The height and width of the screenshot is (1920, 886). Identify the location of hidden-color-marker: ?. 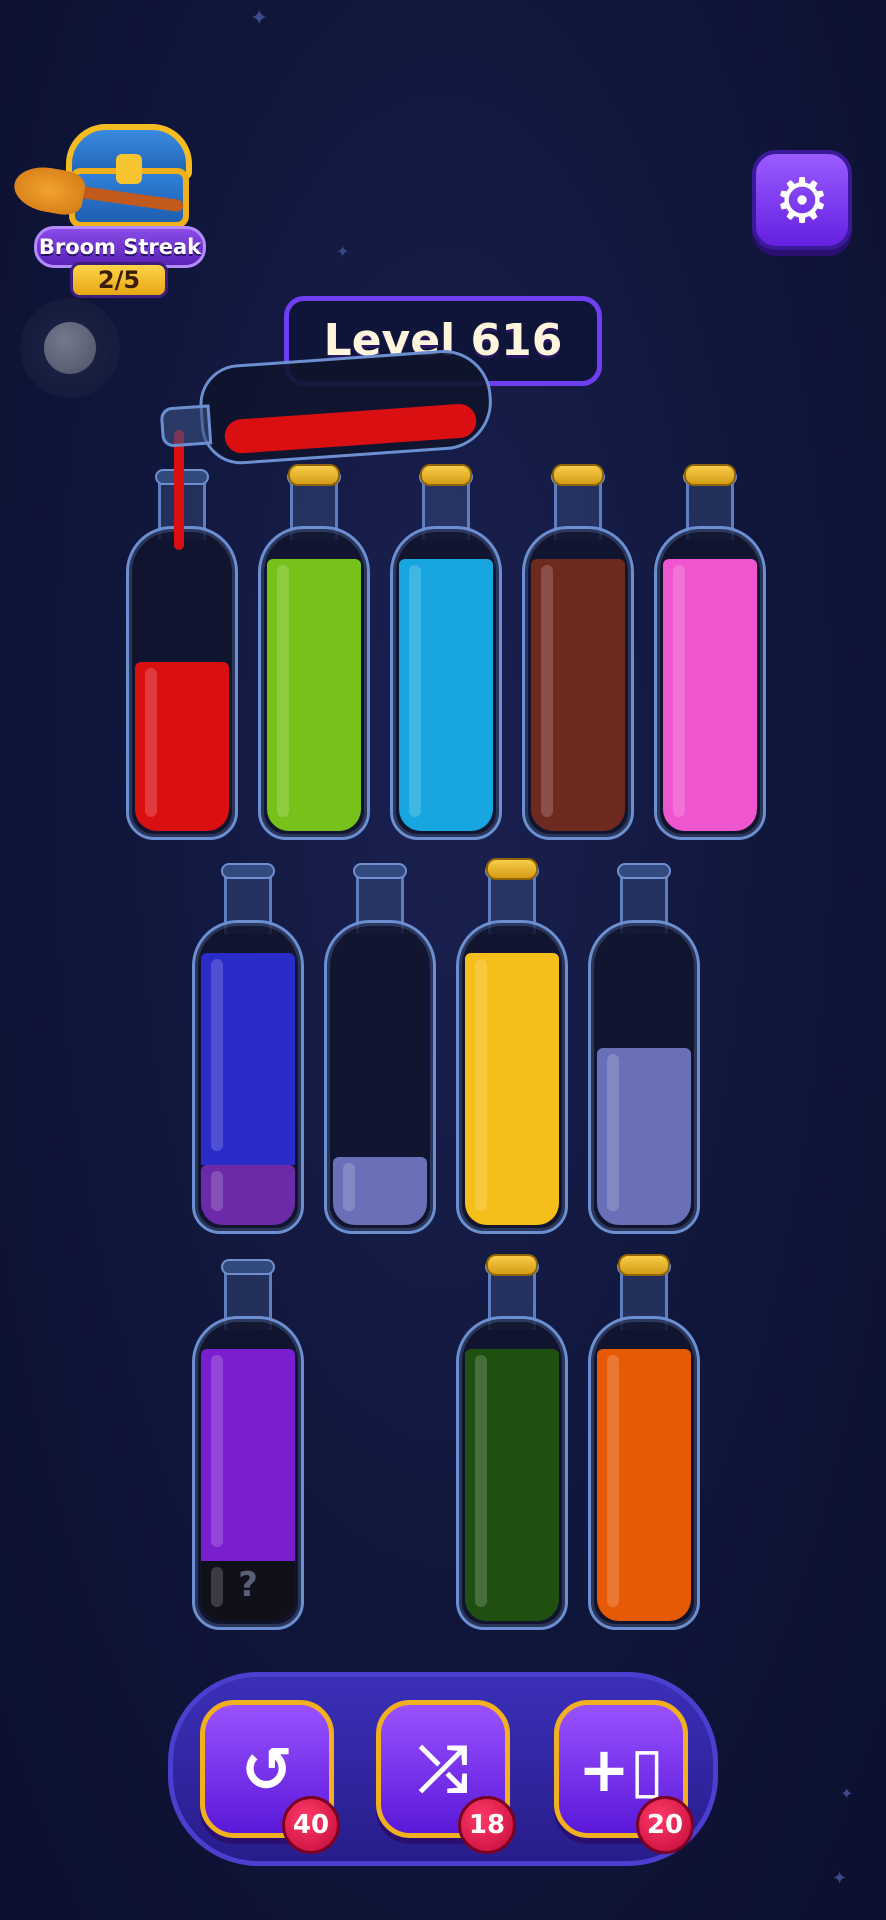
(248, 1585).